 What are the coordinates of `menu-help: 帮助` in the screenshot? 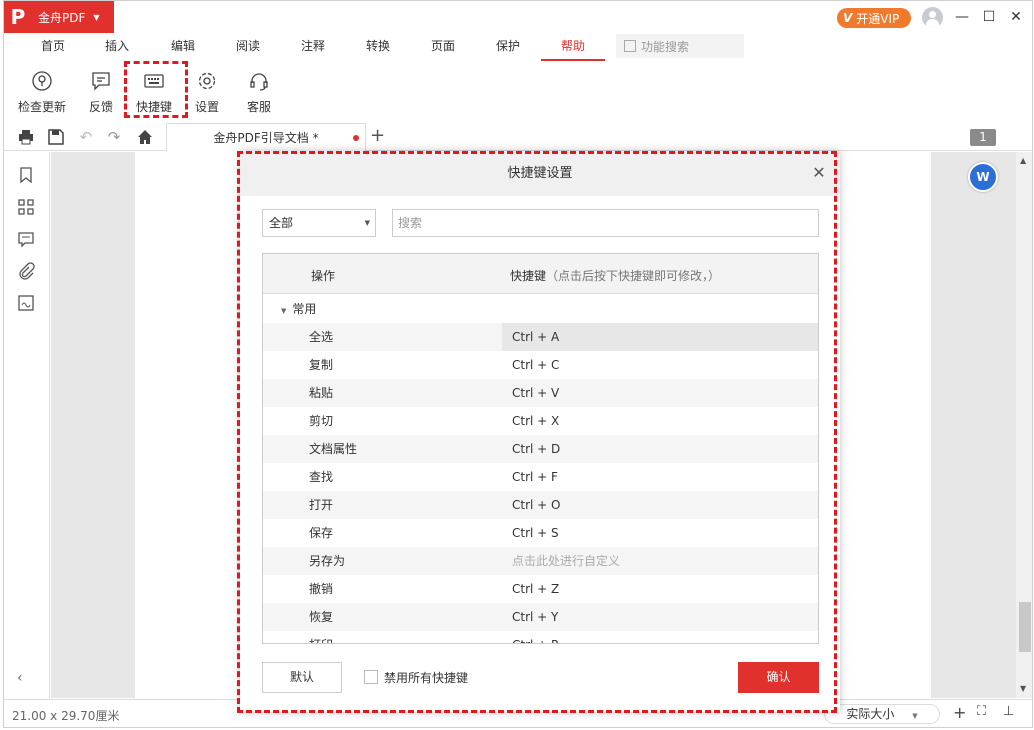 It's located at (573, 47).